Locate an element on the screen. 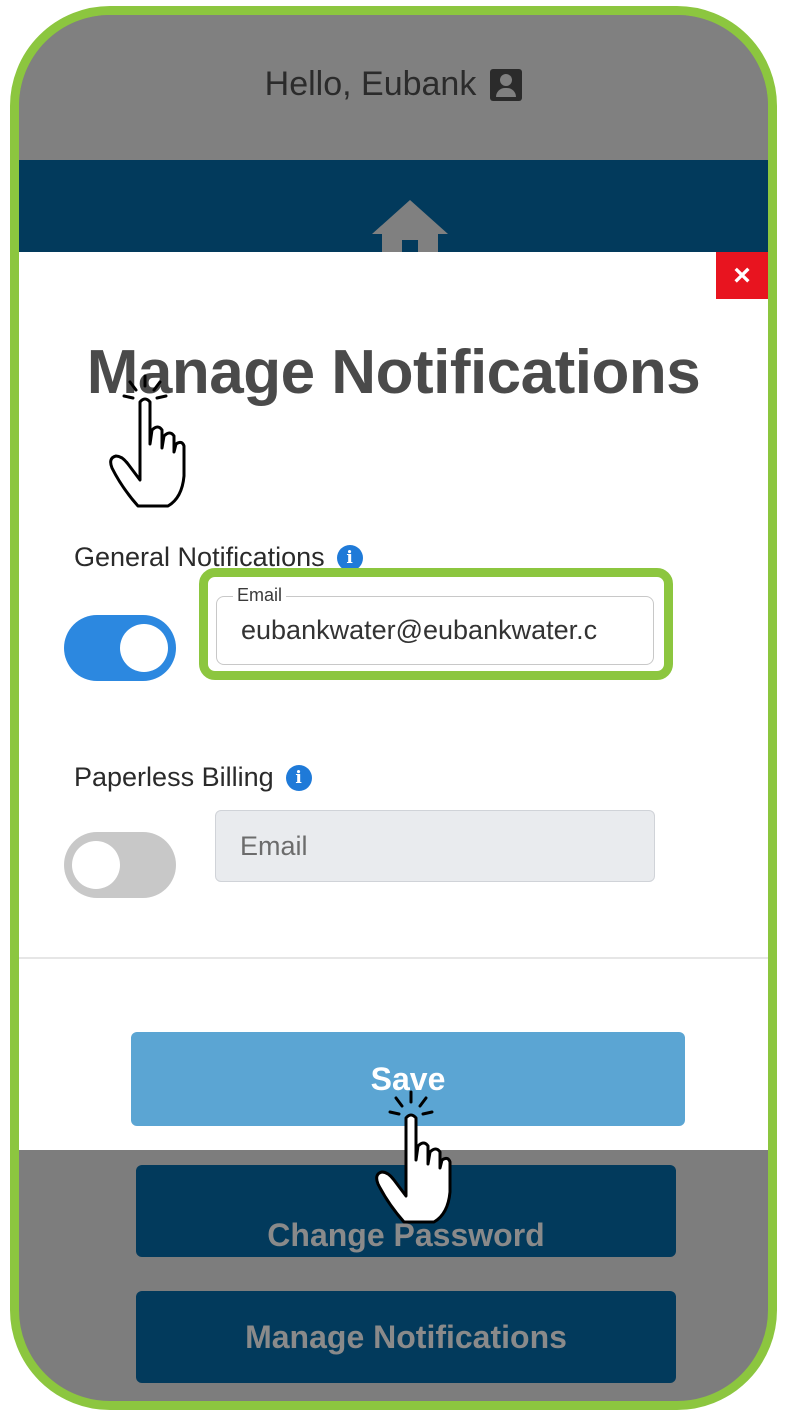  greeting: Hello, Eubank is located at coordinates (393, 84).